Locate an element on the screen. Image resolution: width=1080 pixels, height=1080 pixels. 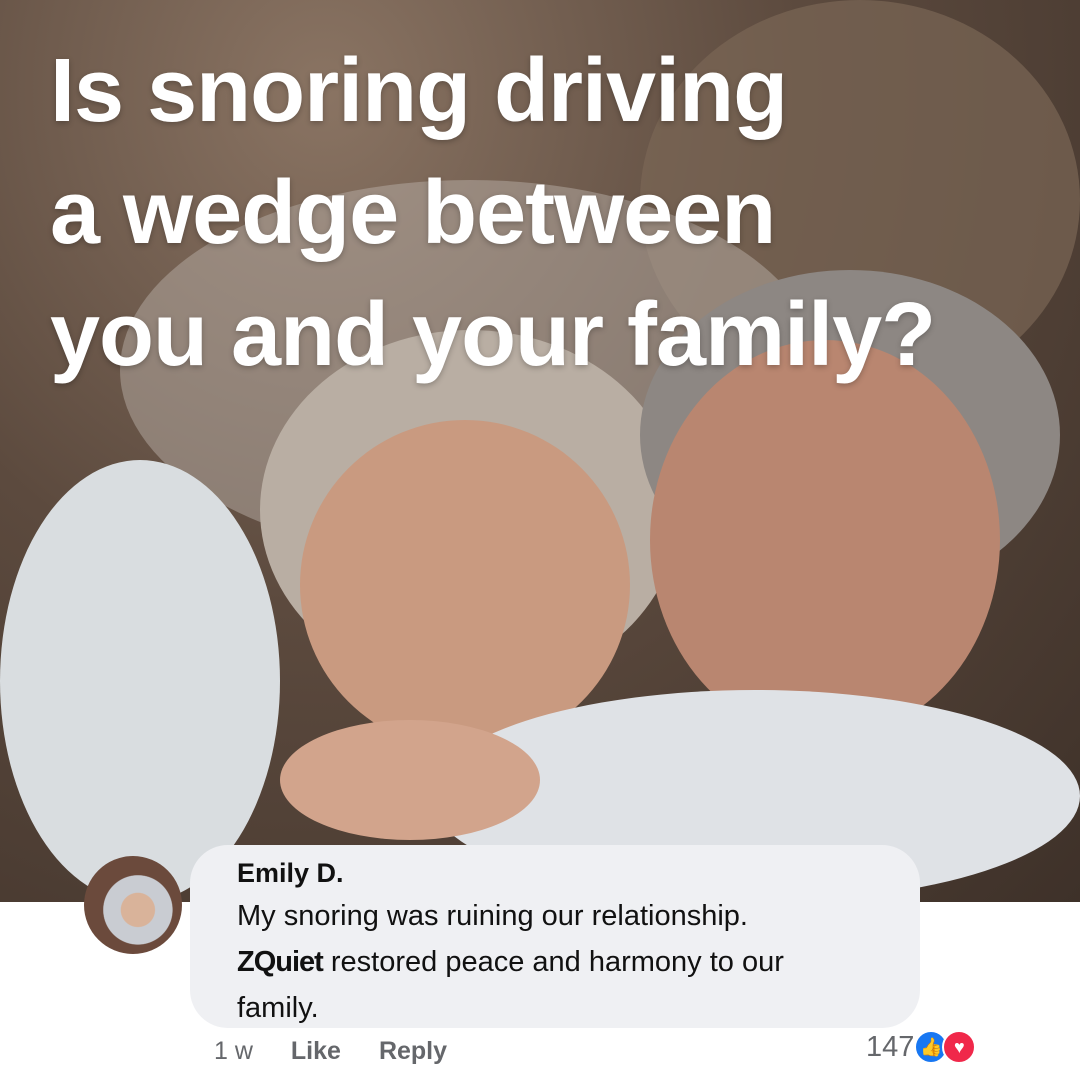
headline-line: you and your family? is located at coordinates (493, 335).